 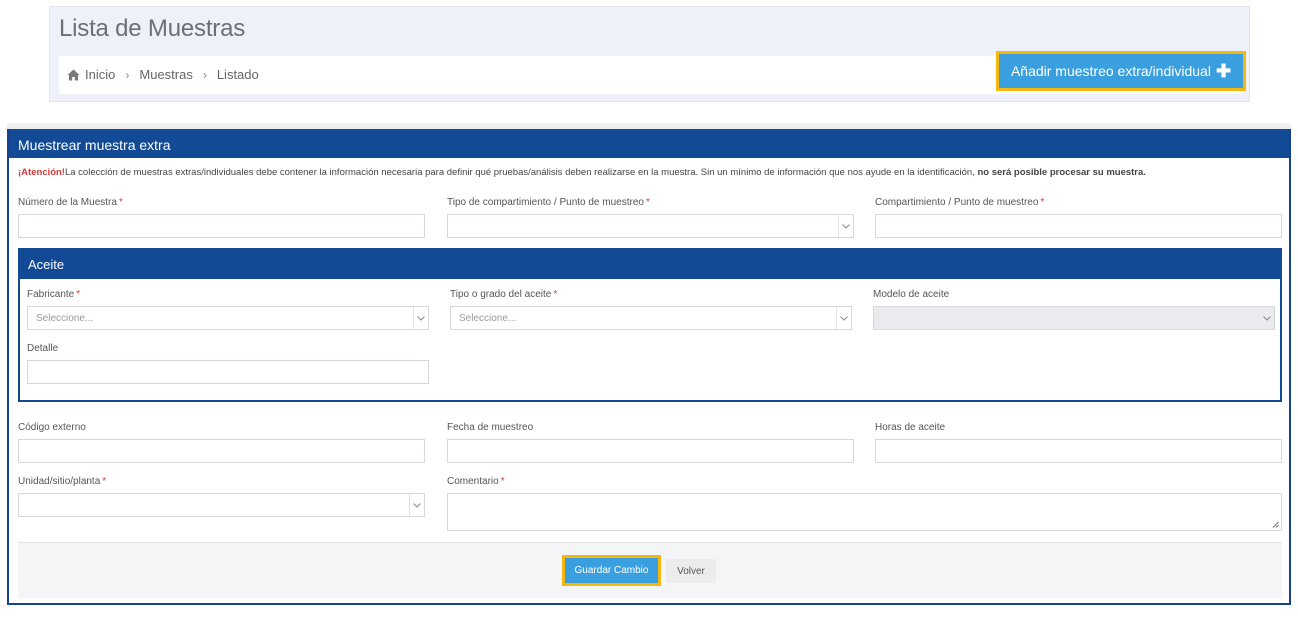 What do you see at coordinates (41, 172) in the screenshot?
I see `warning-attention: ¡Atención!` at bounding box center [41, 172].